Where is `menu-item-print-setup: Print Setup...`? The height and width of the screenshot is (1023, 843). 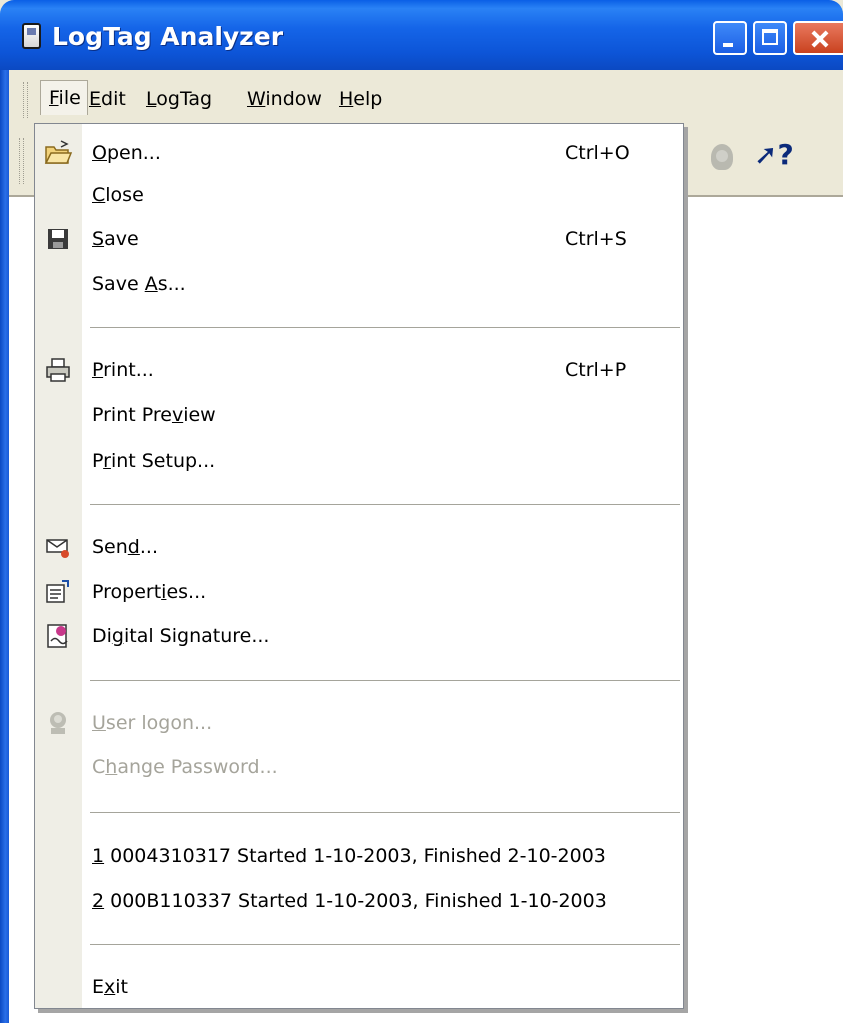 menu-item-print-setup: Print Setup... is located at coordinates (359, 462).